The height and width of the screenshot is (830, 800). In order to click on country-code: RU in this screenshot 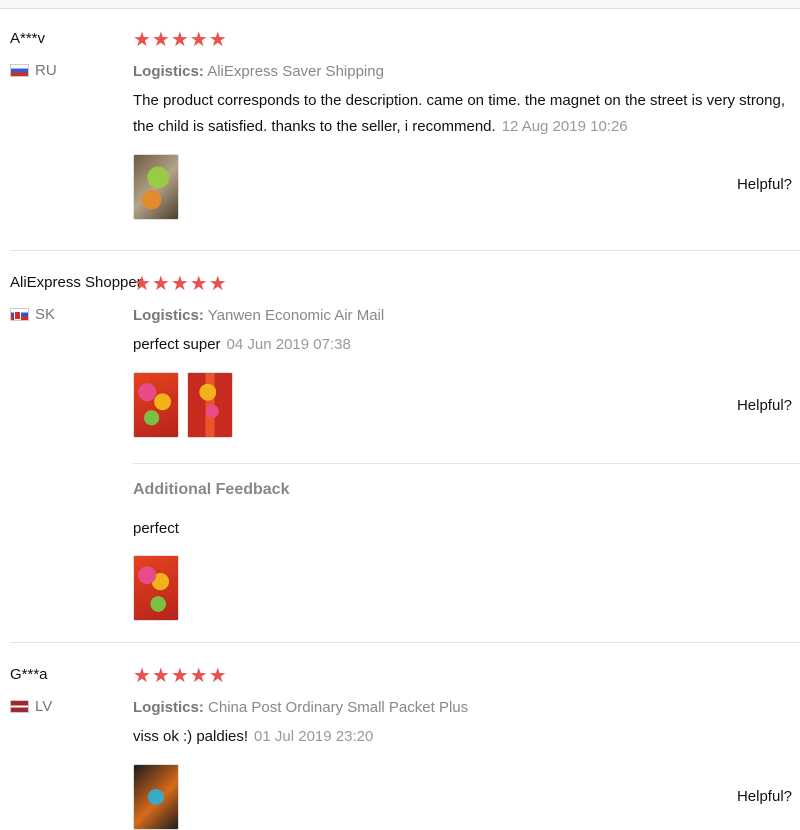, I will do `click(46, 70)`.